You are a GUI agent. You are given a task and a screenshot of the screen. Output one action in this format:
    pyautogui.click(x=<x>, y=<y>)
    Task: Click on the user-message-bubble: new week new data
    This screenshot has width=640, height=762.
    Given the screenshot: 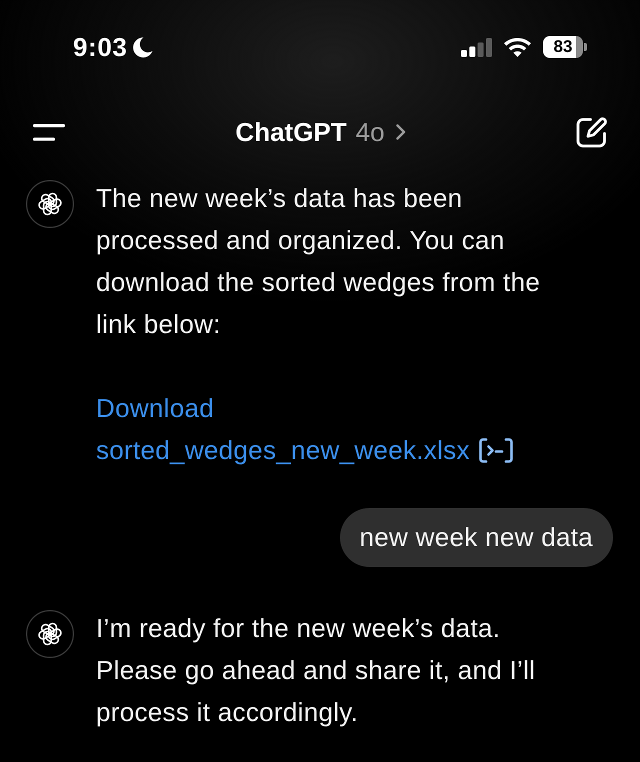 What is the action you would take?
    pyautogui.click(x=476, y=537)
    